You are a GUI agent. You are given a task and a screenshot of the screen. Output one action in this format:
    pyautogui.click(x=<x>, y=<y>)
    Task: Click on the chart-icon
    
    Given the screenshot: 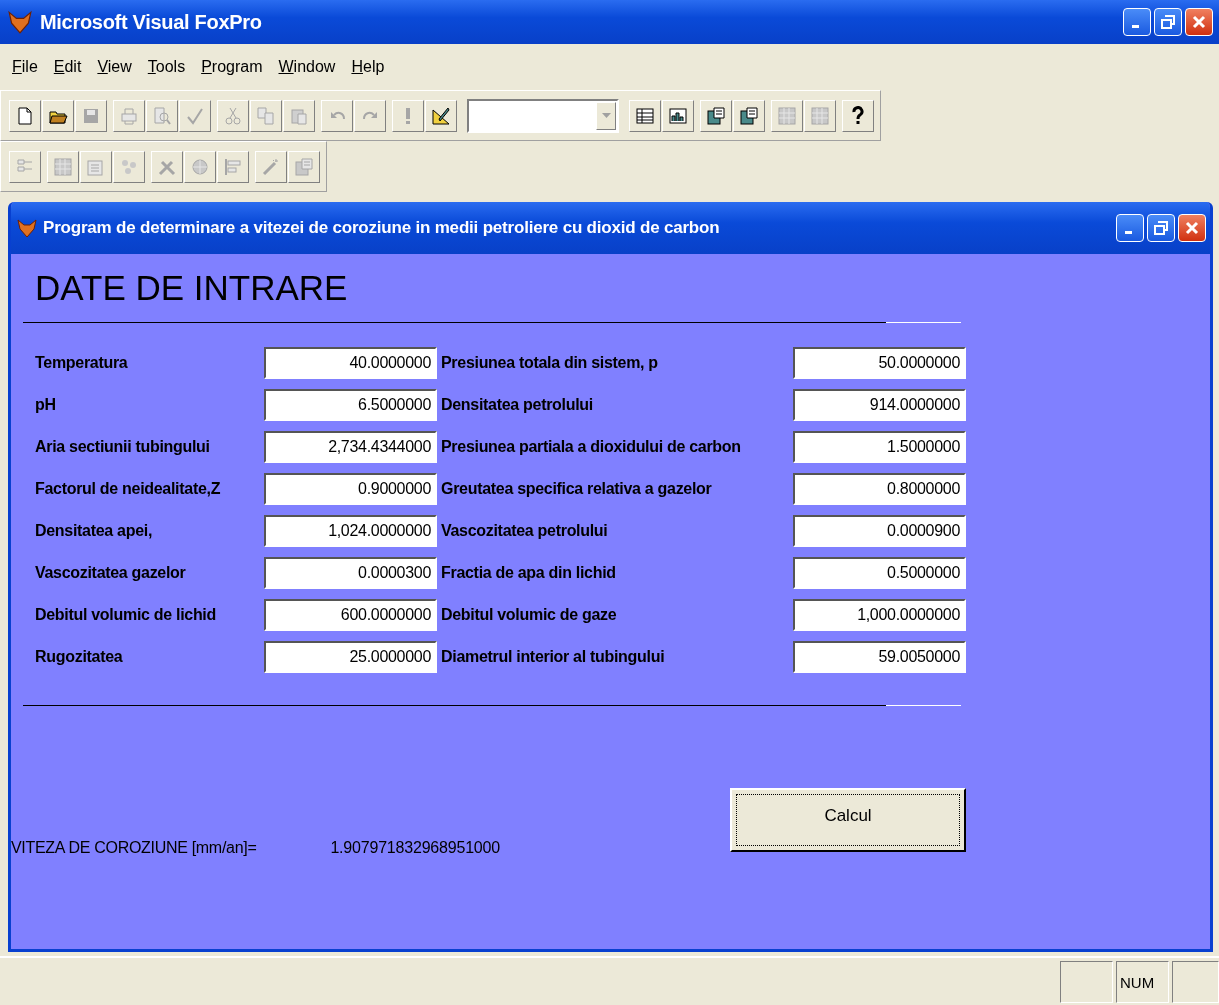 What is the action you would take?
    pyautogui.click(x=678, y=115)
    